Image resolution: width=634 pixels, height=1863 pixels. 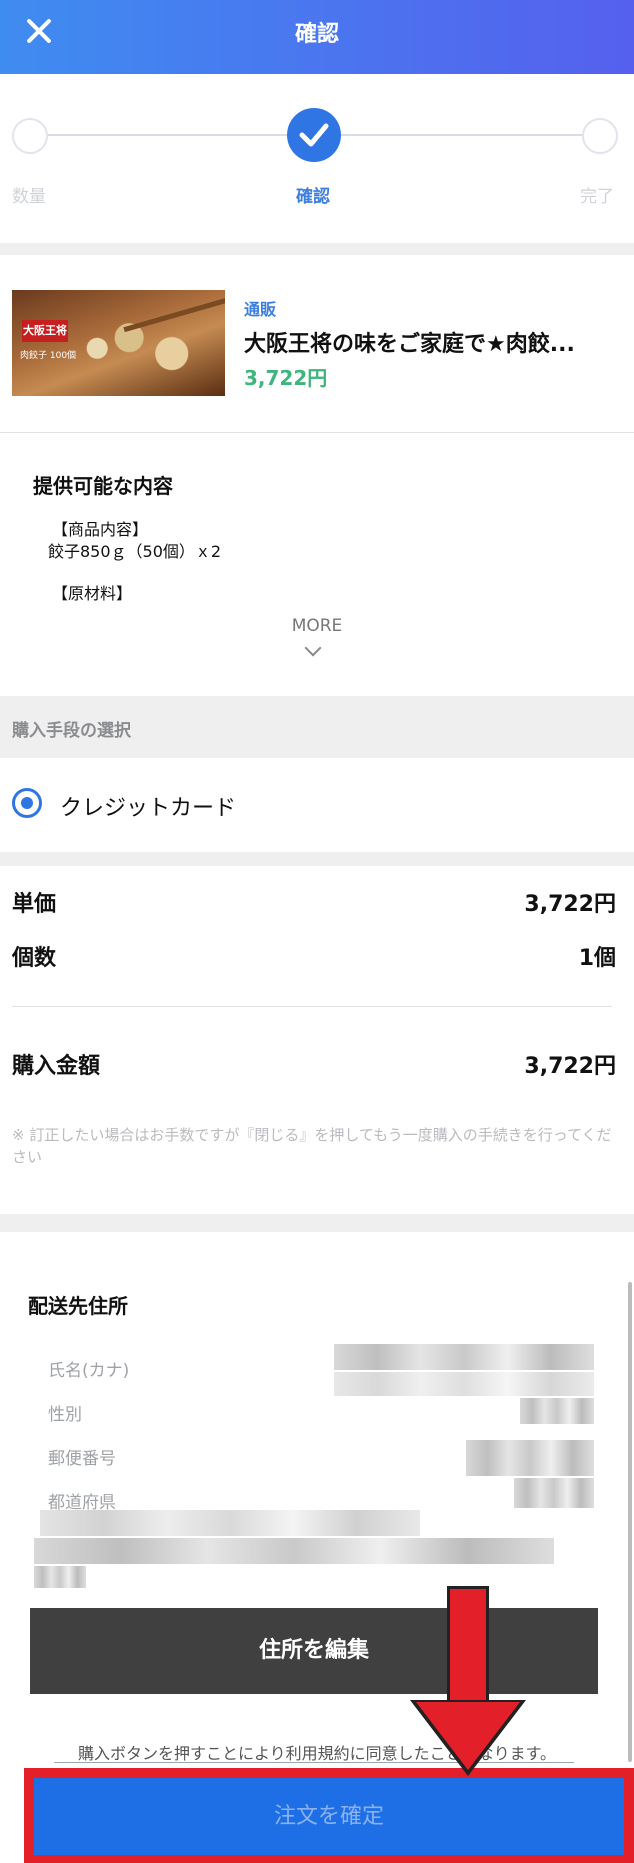 What do you see at coordinates (314, 135) in the screenshot?
I see `step-check-icon` at bounding box center [314, 135].